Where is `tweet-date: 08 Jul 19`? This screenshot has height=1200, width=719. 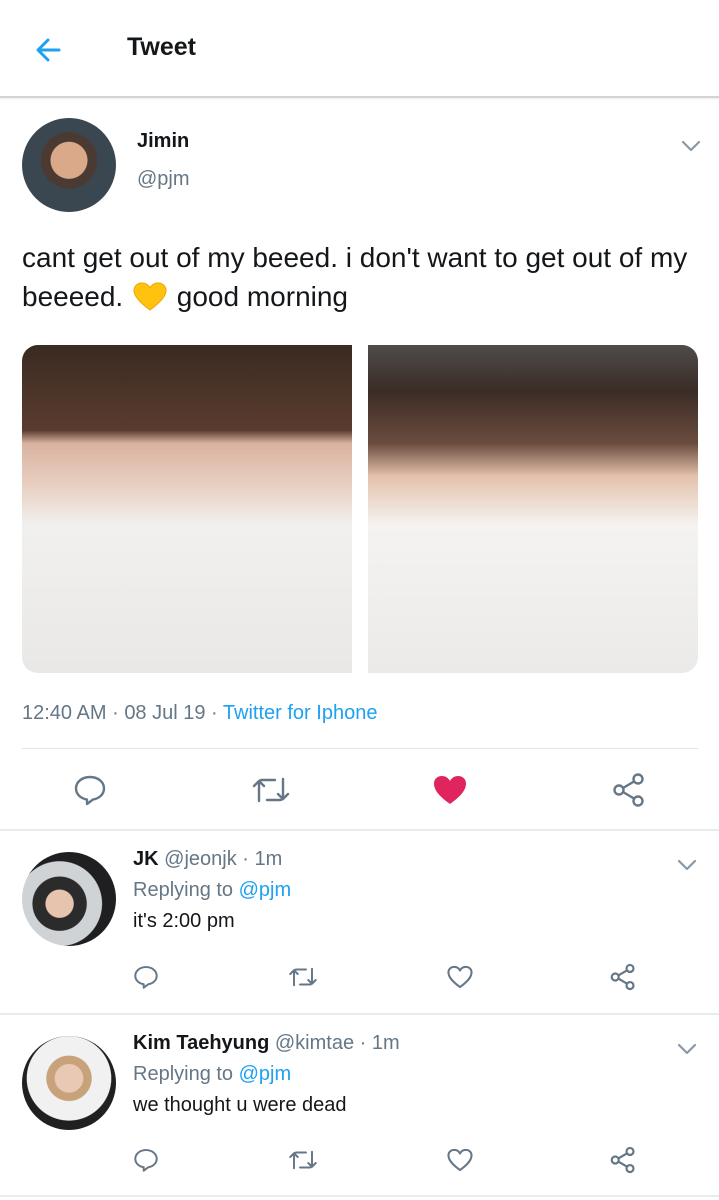 tweet-date: 08 Jul 19 is located at coordinates (165, 713).